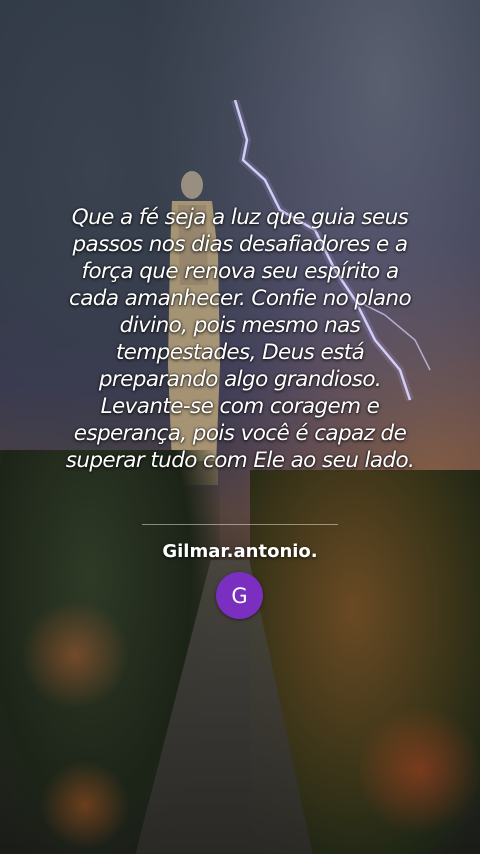 The width and height of the screenshot is (480, 854). I want to click on quote-line: divino, pois mesmo nas, so click(240, 325).